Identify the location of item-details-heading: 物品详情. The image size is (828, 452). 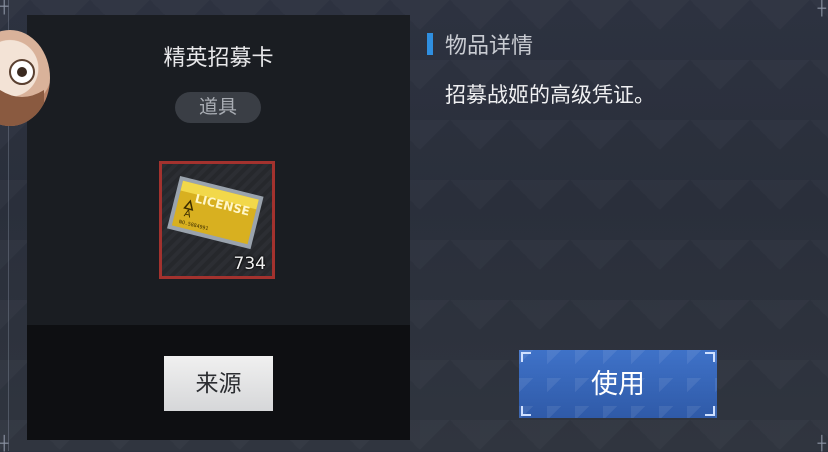
(480, 44).